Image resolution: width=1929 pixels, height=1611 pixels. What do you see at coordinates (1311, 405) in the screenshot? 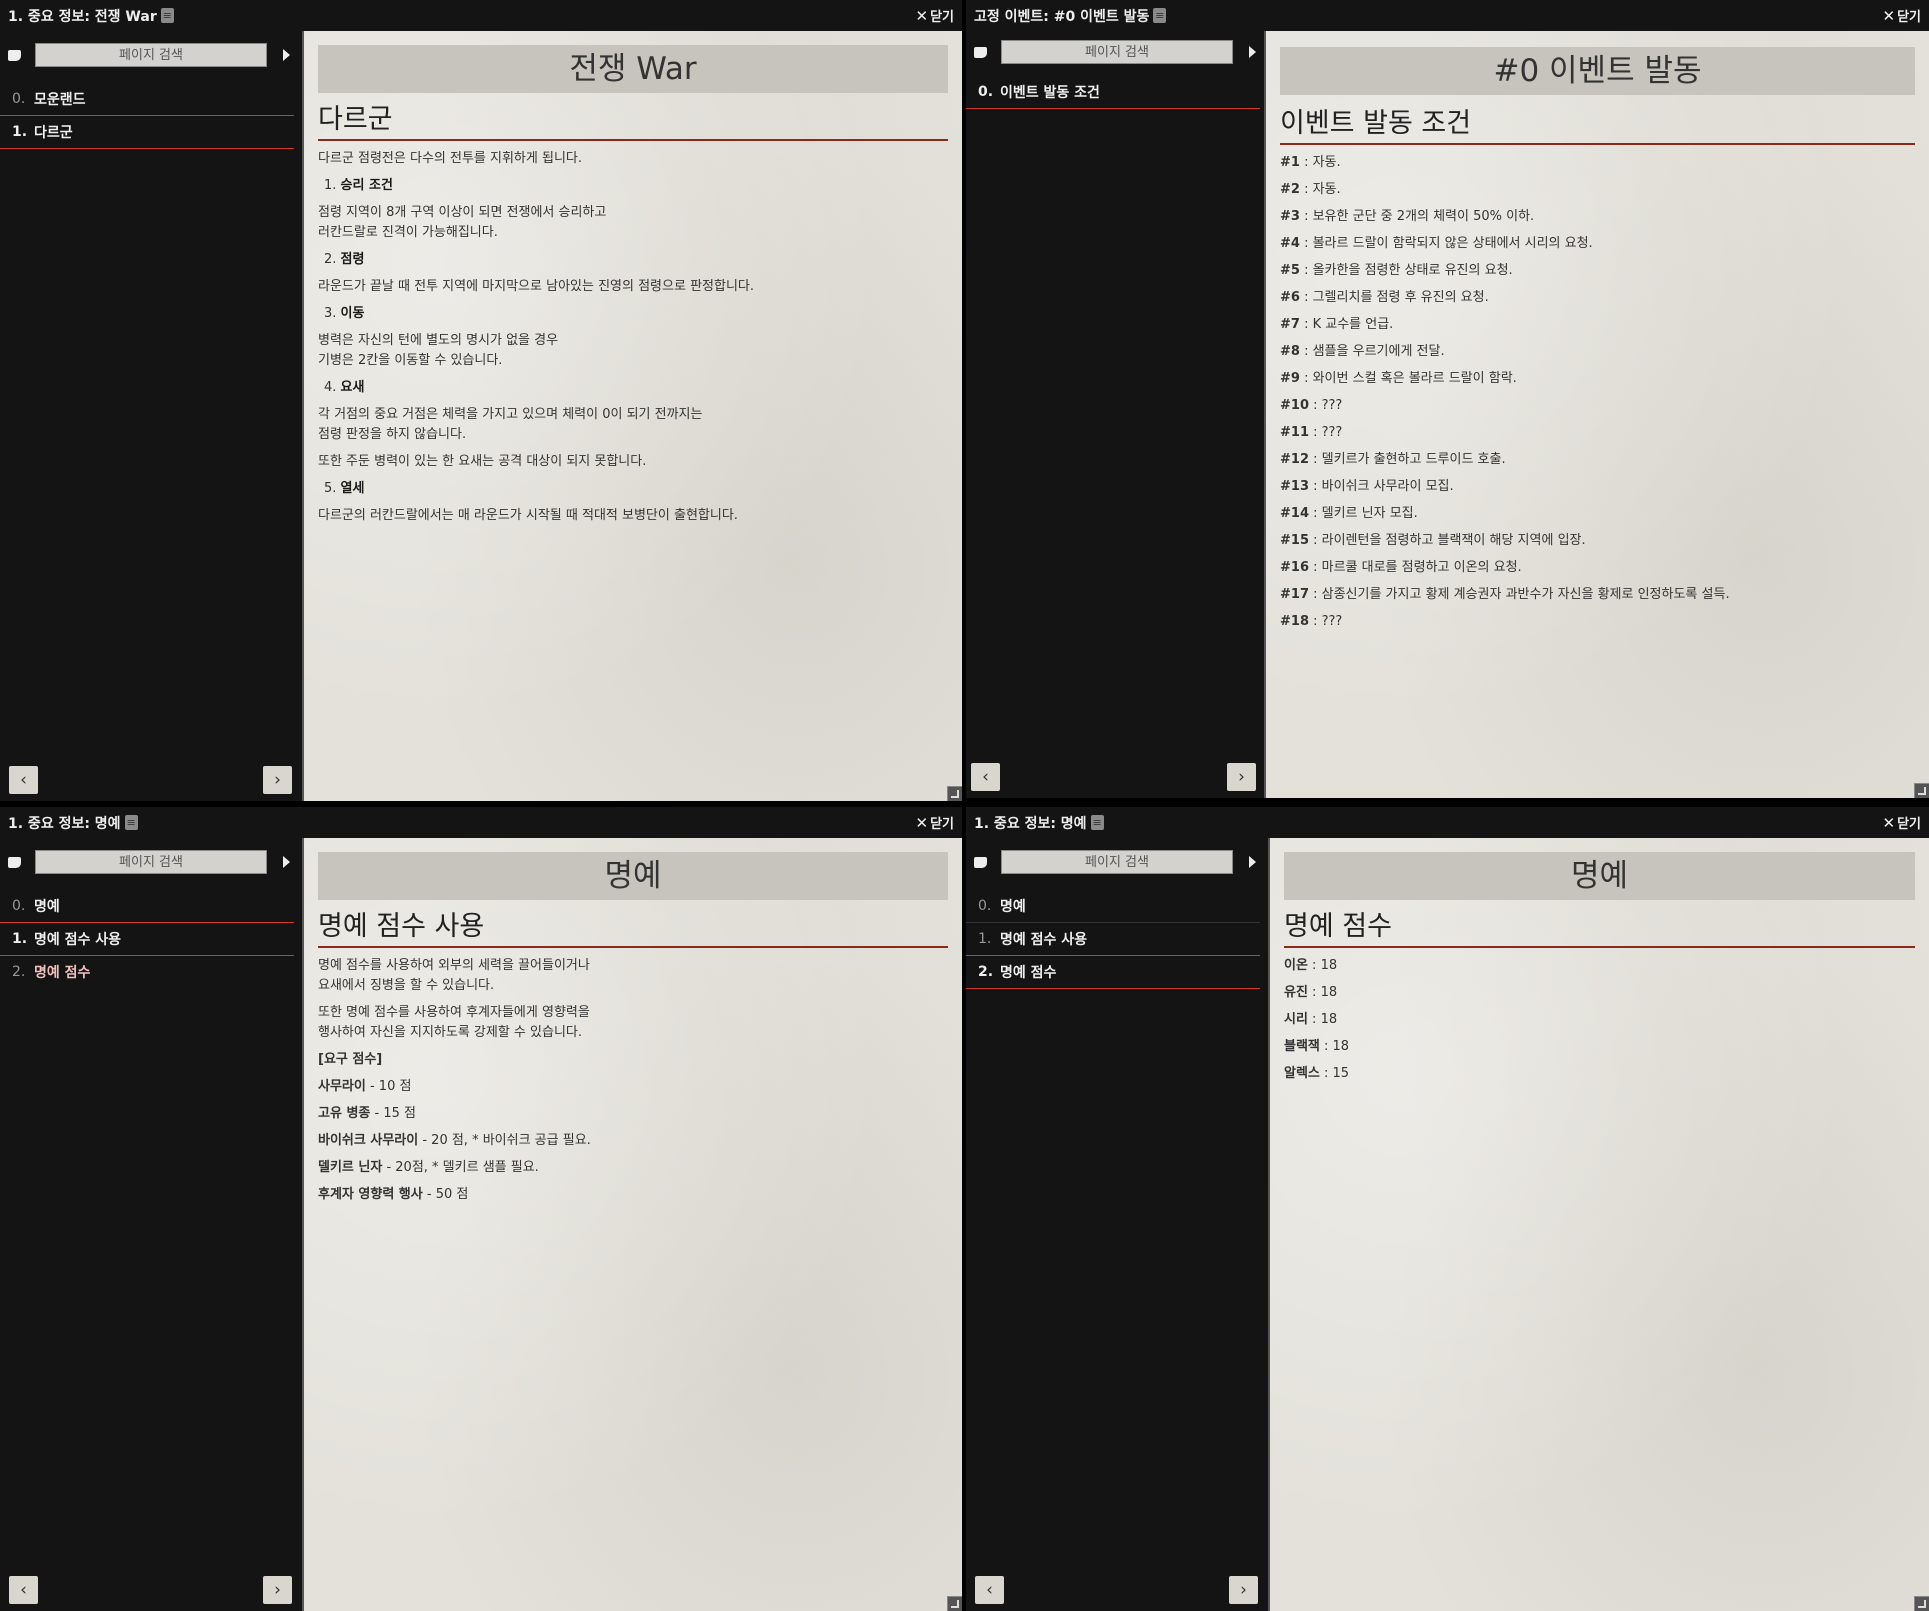
I see `event-item: #10 : ???` at bounding box center [1311, 405].